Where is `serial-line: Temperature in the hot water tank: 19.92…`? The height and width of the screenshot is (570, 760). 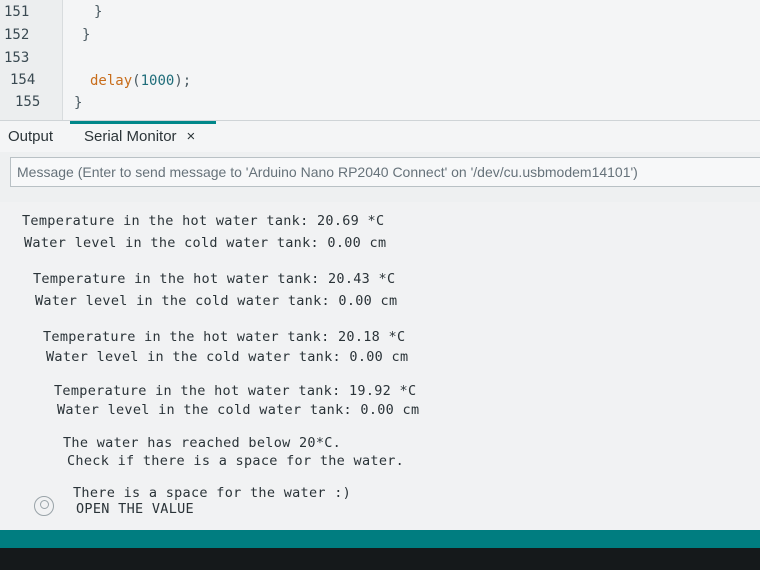 serial-line: Temperature in the hot water tank: 19.92… is located at coordinates (235, 391).